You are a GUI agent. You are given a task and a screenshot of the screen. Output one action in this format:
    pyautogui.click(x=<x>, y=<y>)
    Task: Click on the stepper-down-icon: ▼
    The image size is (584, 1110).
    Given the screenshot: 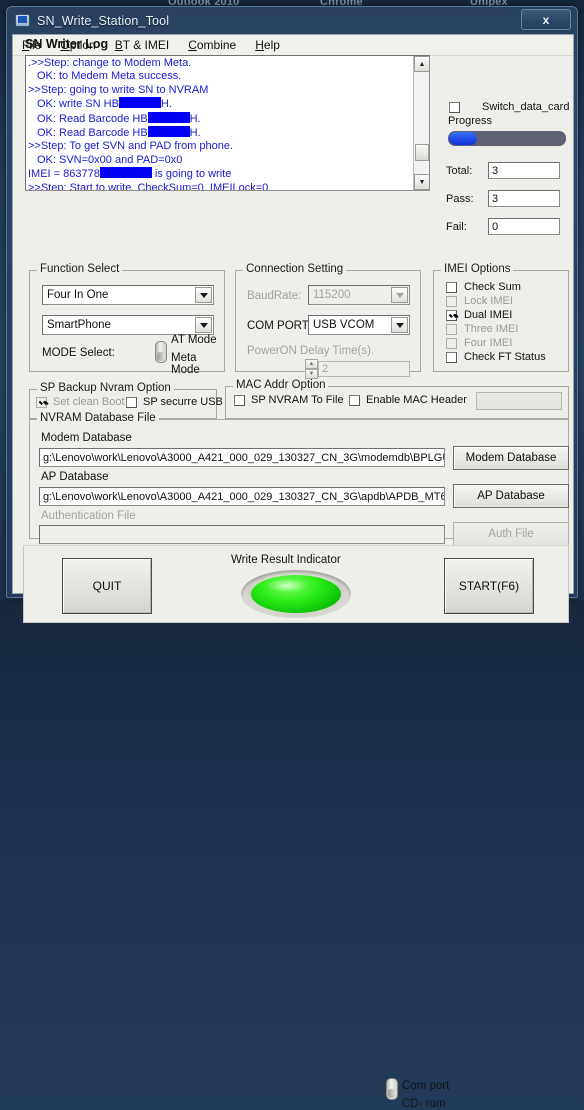 What is the action you would take?
    pyautogui.click(x=311, y=374)
    